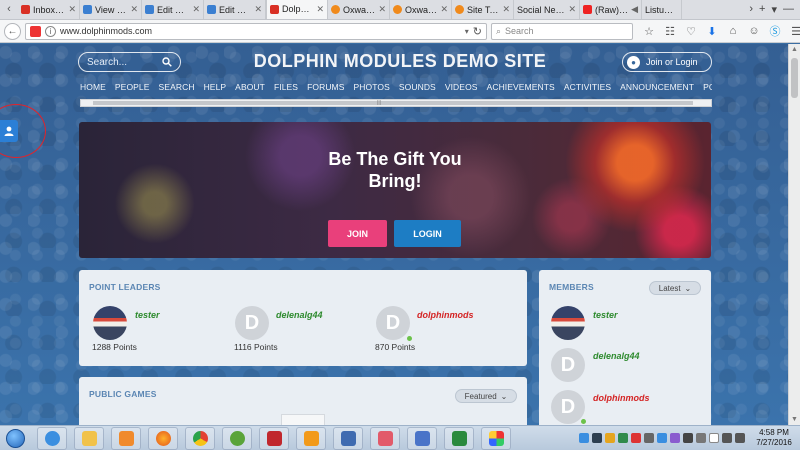 The width and height of the screenshot is (800, 450). Describe the element at coordinates (110, 323) in the screenshot. I see `avatar` at that location.